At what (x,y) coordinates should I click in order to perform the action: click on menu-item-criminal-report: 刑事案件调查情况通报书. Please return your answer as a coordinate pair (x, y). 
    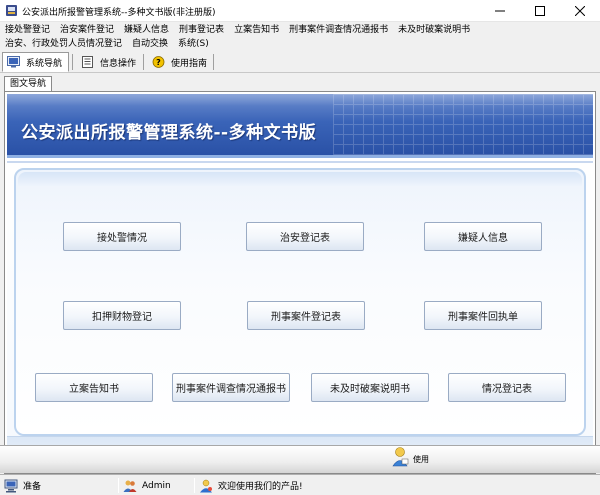
    Looking at the image, I should click on (338, 30).